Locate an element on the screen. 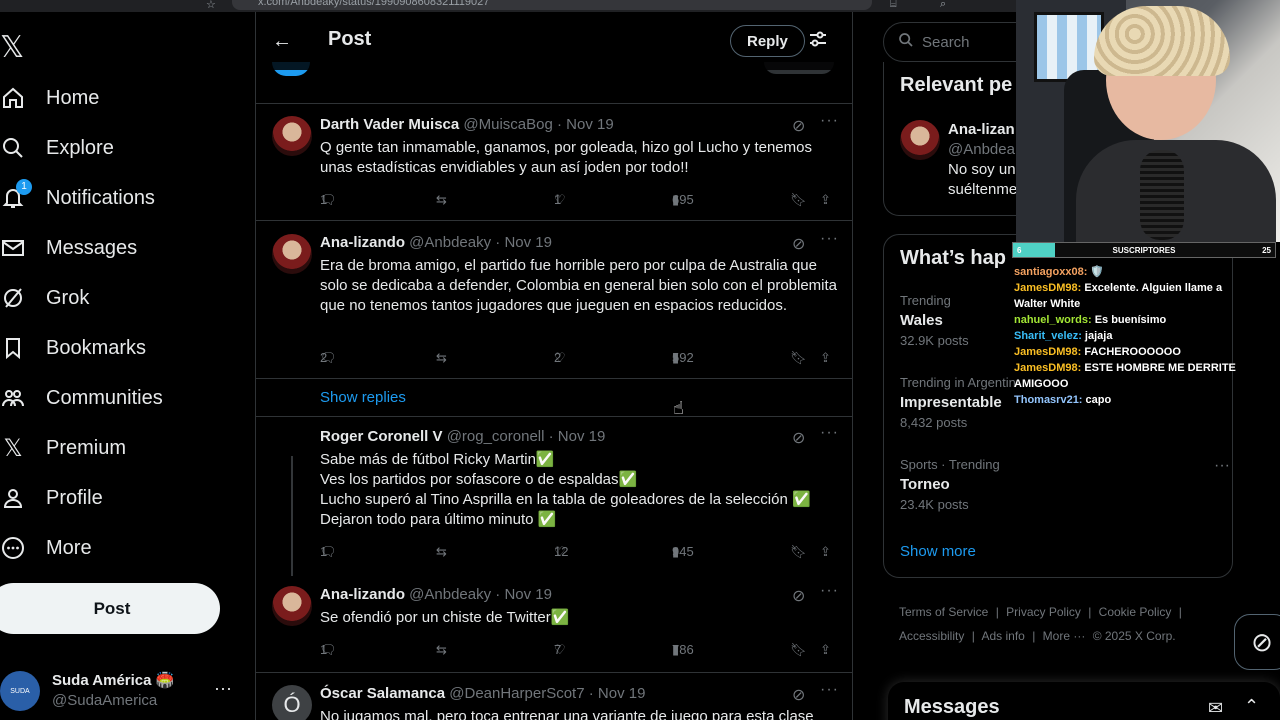 This screenshot has width=1280, height=720. account-switcher: SUDA Suda América 🏟️ @SudaAmerica ··· is located at coordinates (125, 691).